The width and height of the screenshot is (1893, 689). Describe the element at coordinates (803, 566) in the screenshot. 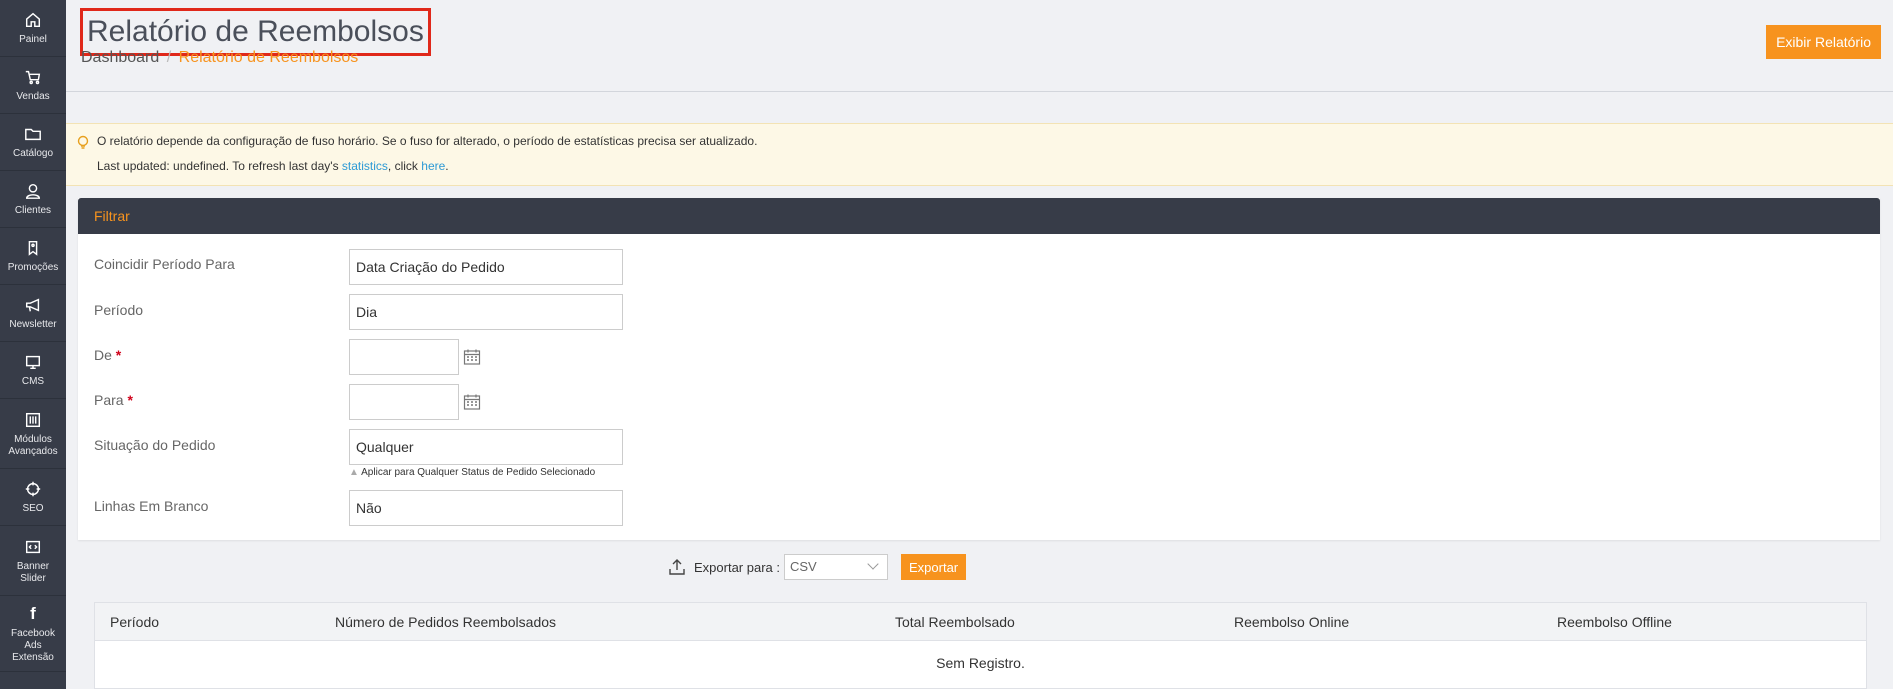

I see `export-format-value: CSV` at that location.